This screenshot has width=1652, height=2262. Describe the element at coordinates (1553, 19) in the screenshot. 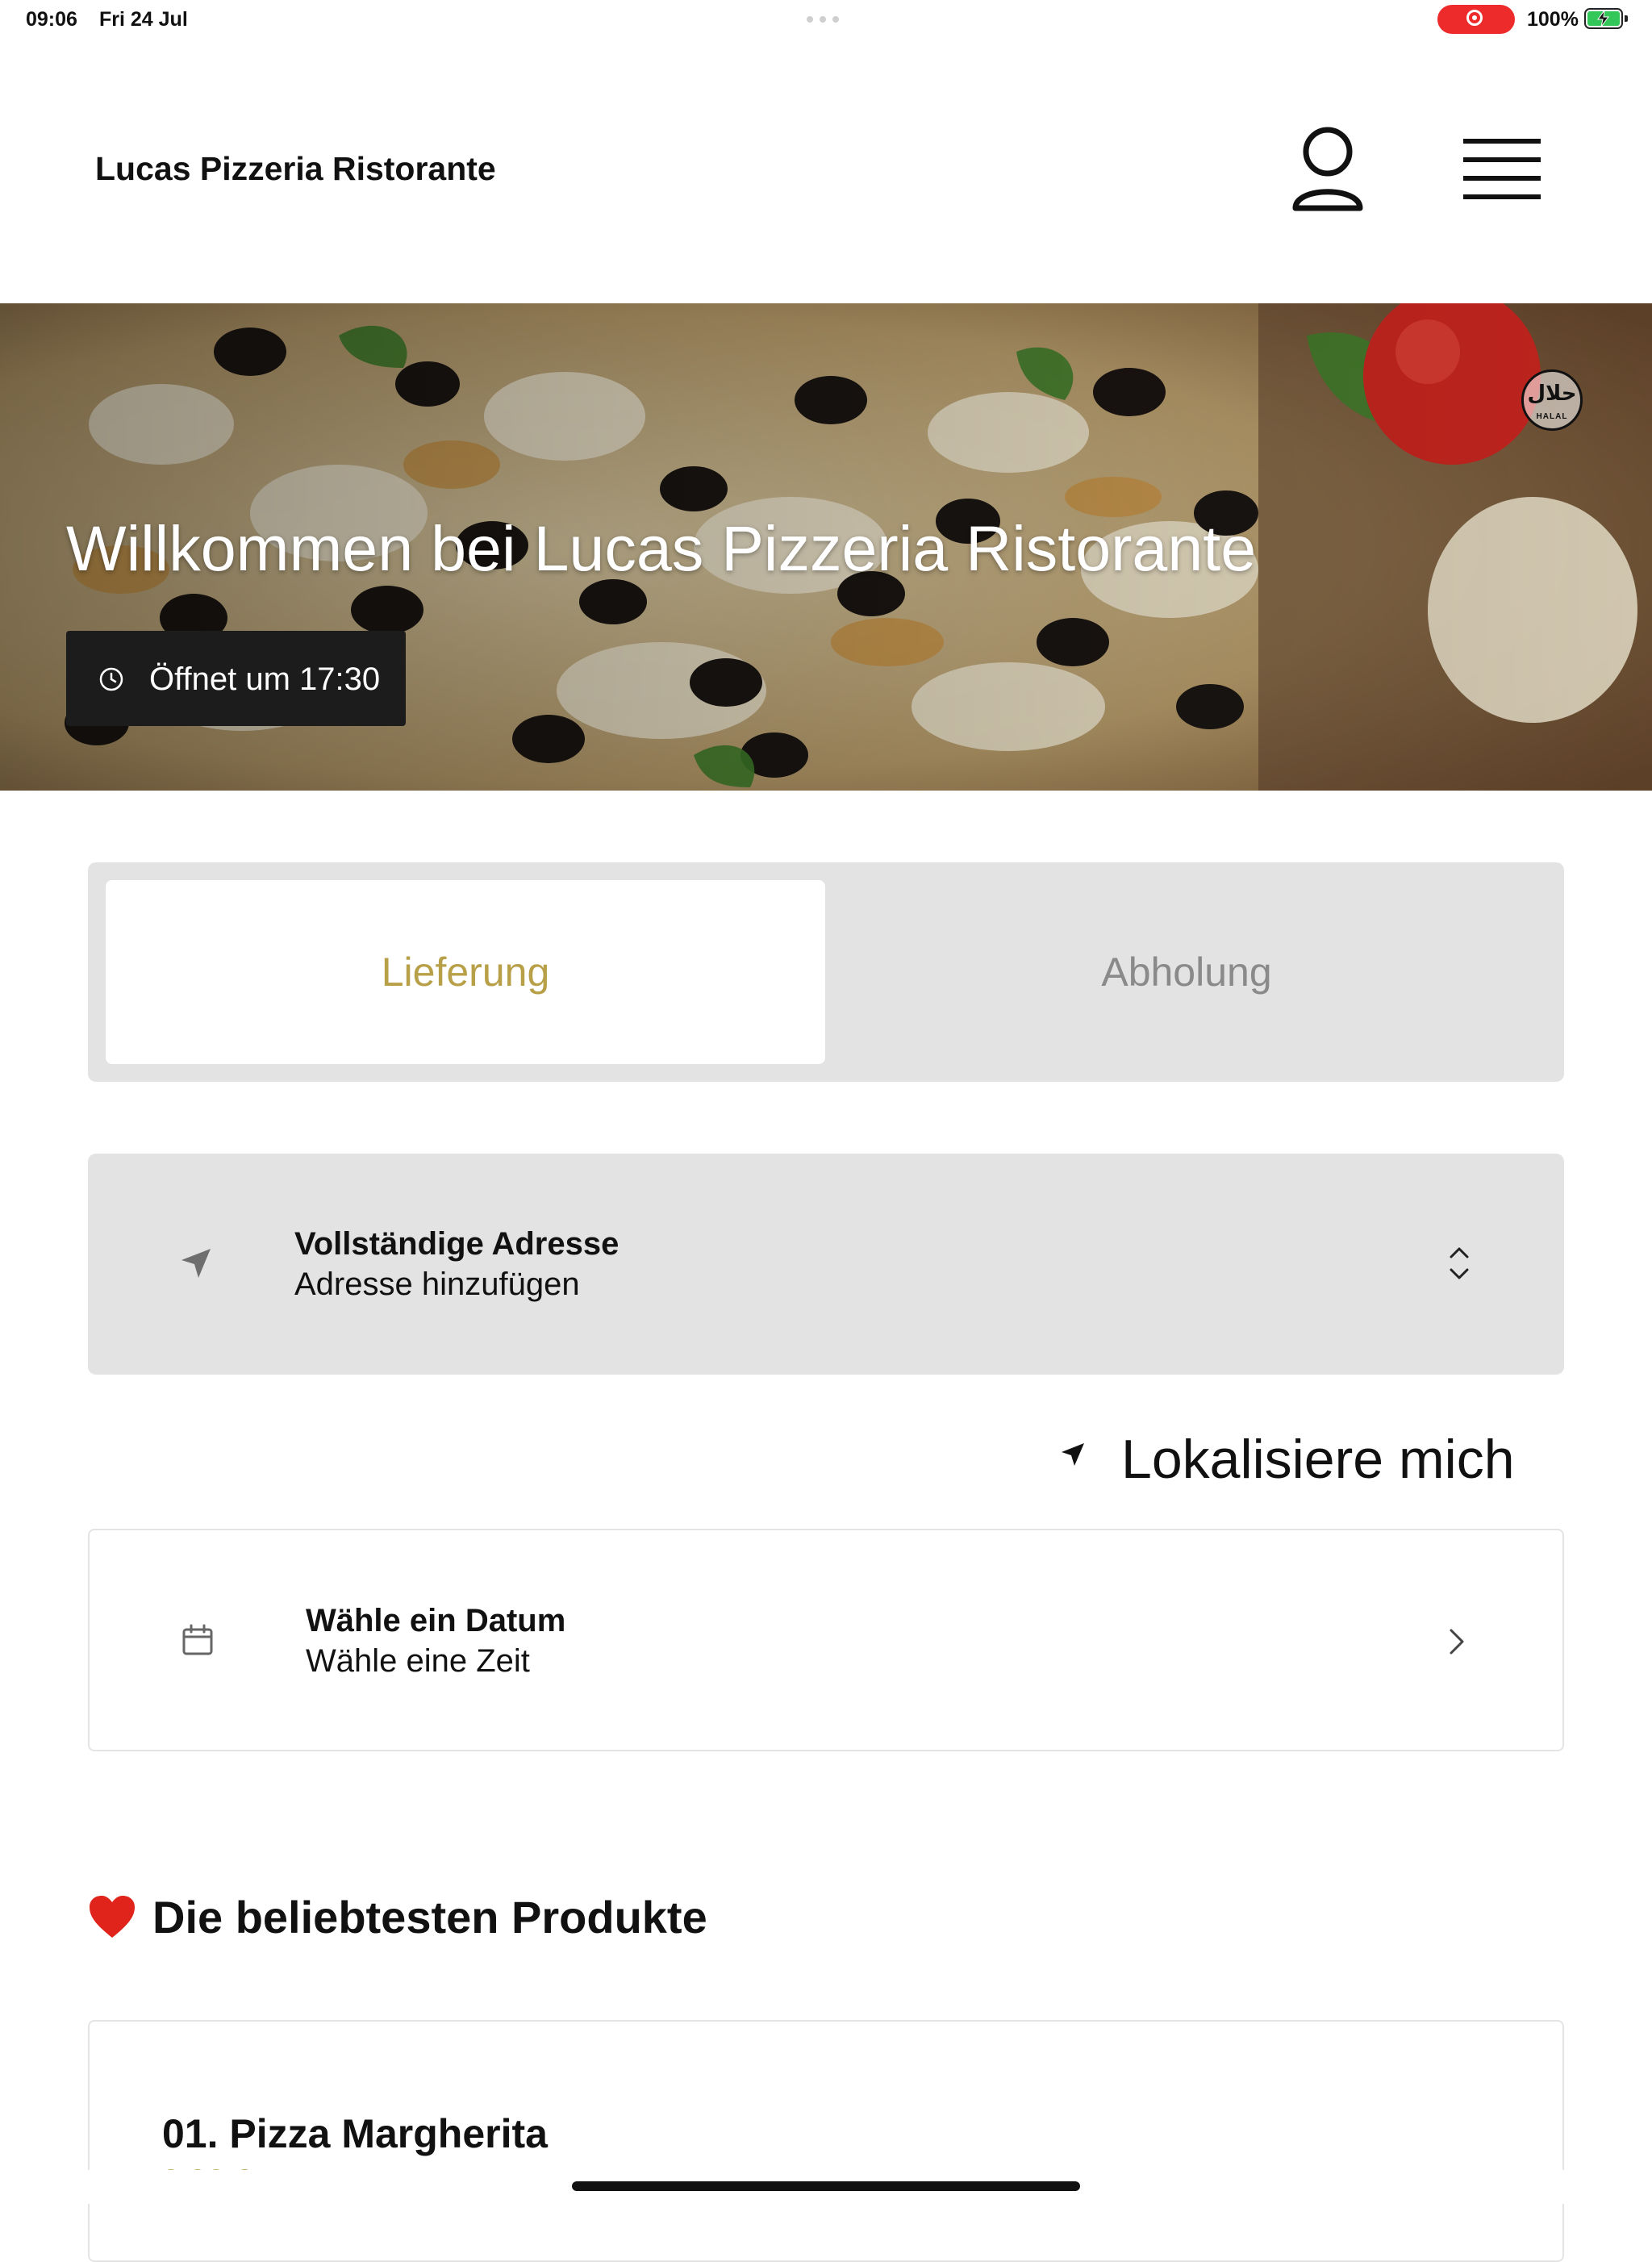

I see `battery-percent: 100%` at that location.